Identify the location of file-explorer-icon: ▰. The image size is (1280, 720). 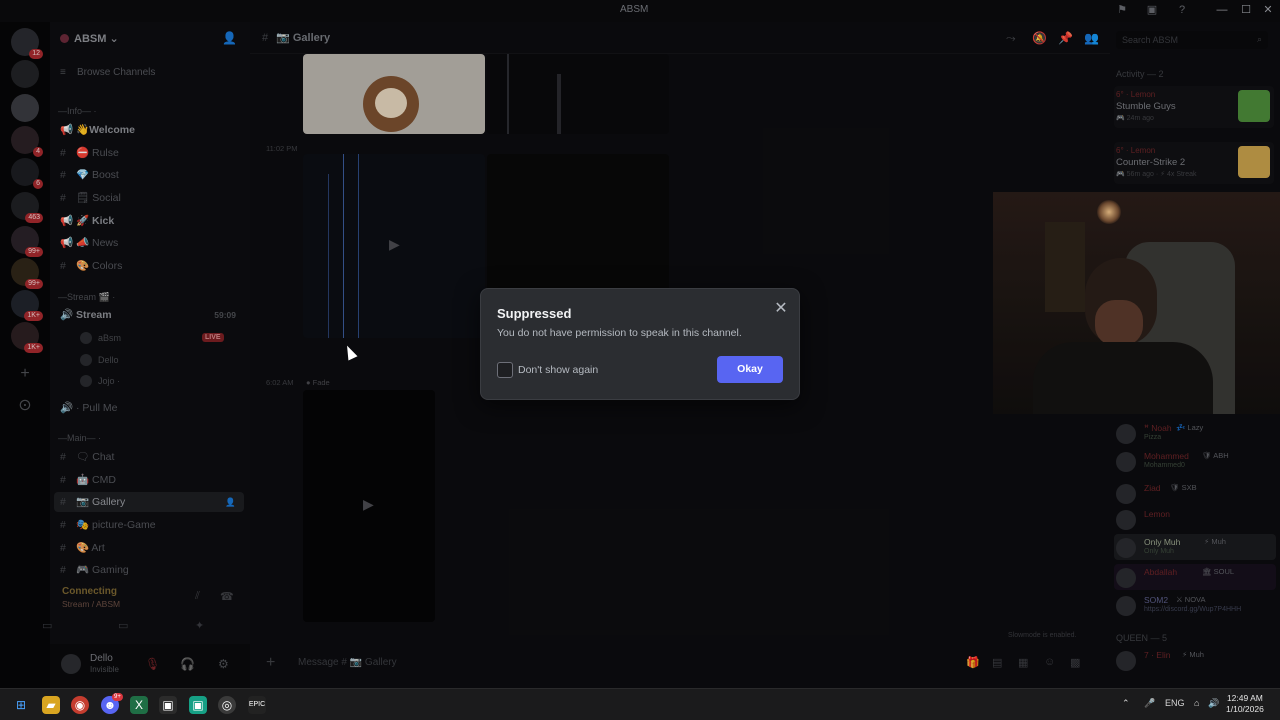
(51, 705).